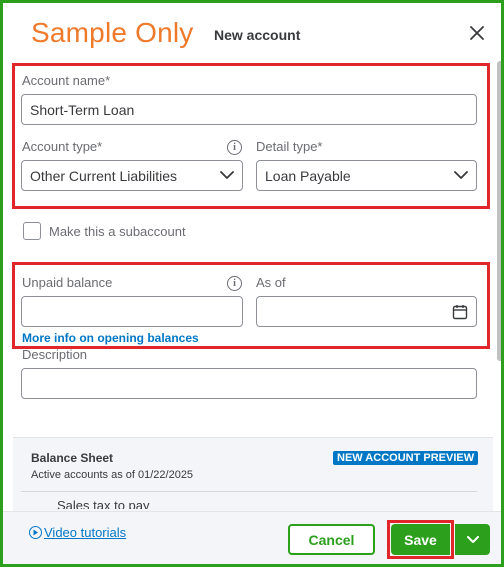 This screenshot has width=504, height=567. Describe the element at coordinates (66, 80) in the screenshot. I see `account-name-label: Account name*` at that location.